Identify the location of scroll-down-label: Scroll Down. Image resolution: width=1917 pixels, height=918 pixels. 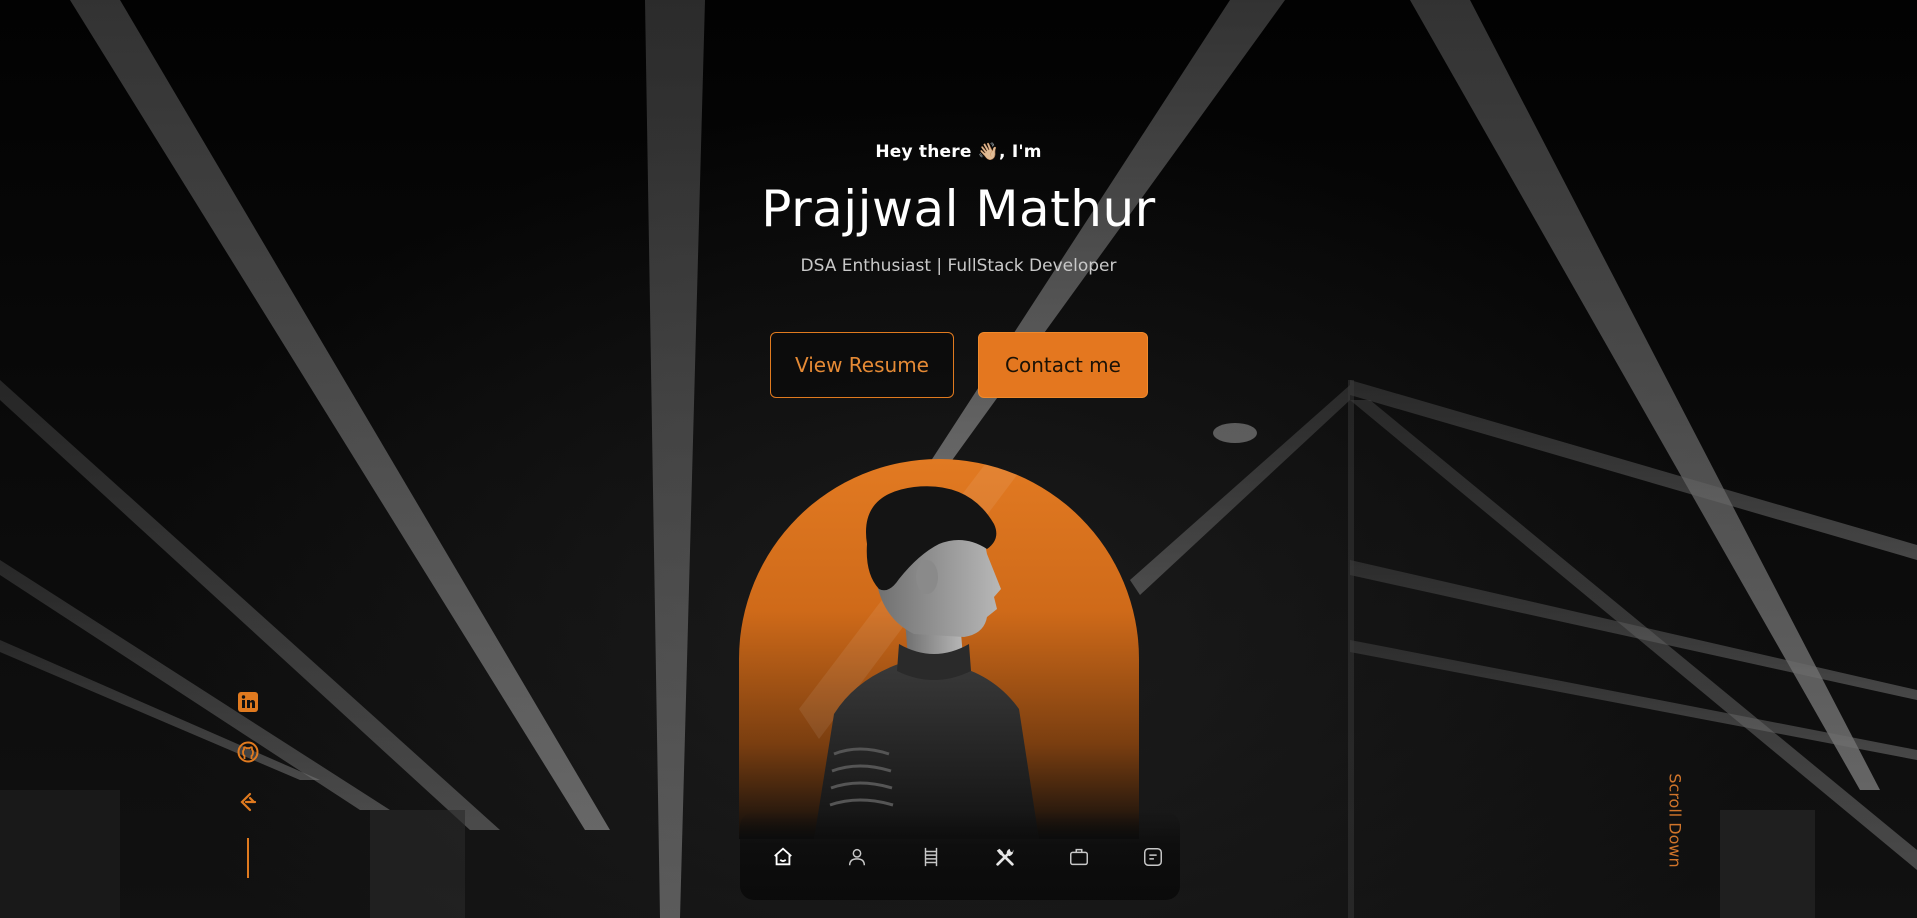
(1675, 820).